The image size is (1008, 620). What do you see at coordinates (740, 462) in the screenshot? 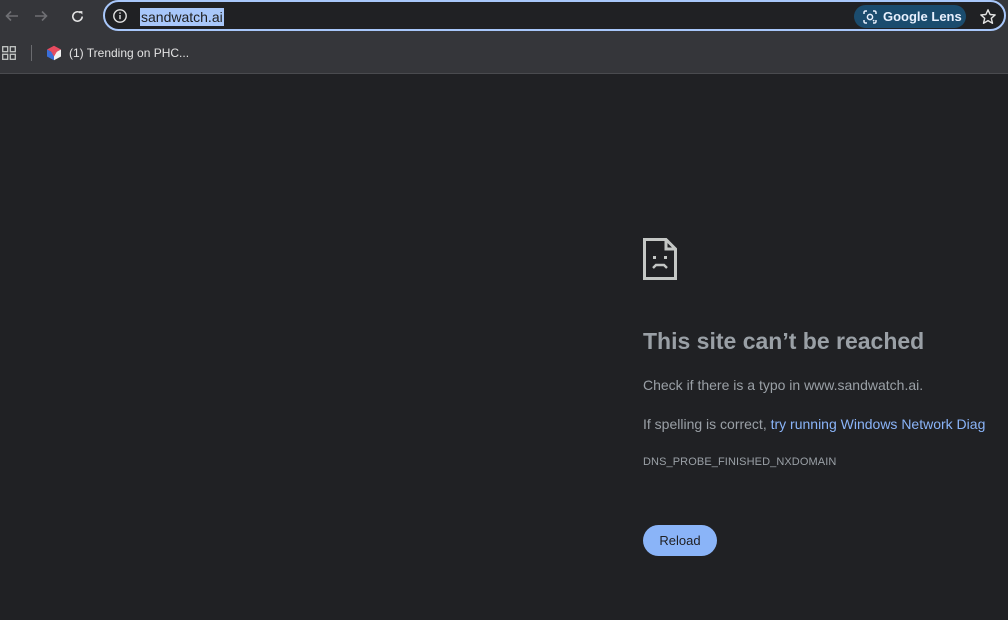
I see `error-code: DNS_PROBE_FINISHED_NXDOMAIN` at bounding box center [740, 462].